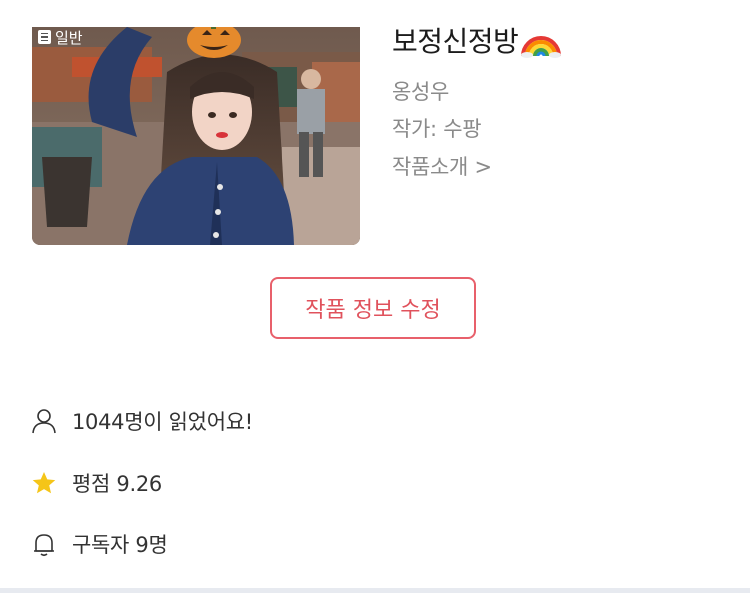 This screenshot has height=593, width=750. I want to click on cover-badge: 일반, so click(60, 37).